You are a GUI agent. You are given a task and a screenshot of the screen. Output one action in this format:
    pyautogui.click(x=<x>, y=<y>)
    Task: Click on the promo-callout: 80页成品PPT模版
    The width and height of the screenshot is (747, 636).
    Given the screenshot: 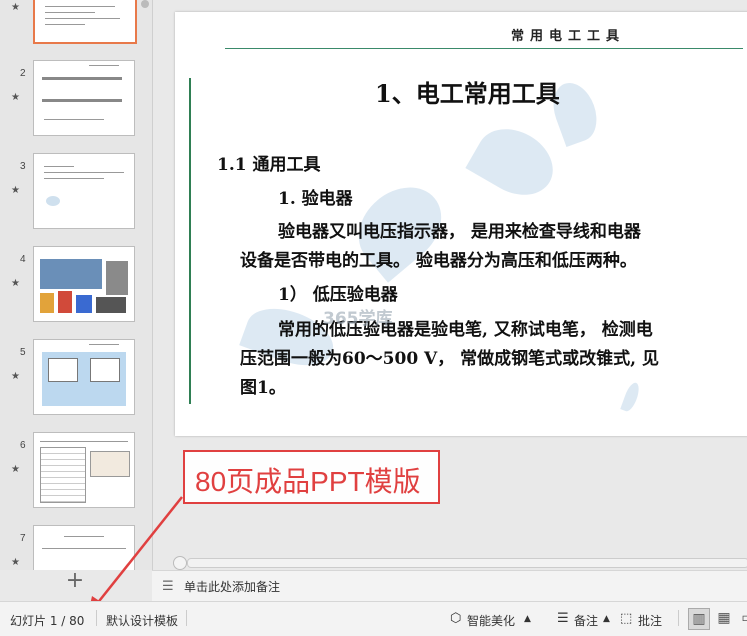 What is the action you would take?
    pyautogui.click(x=311, y=477)
    